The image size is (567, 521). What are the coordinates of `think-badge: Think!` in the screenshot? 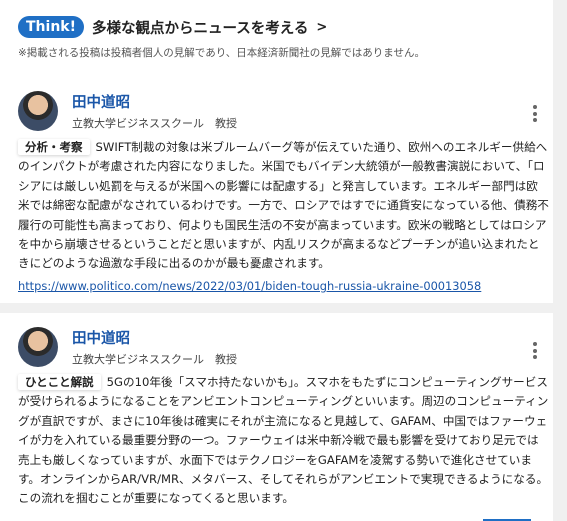 It's located at (51, 27).